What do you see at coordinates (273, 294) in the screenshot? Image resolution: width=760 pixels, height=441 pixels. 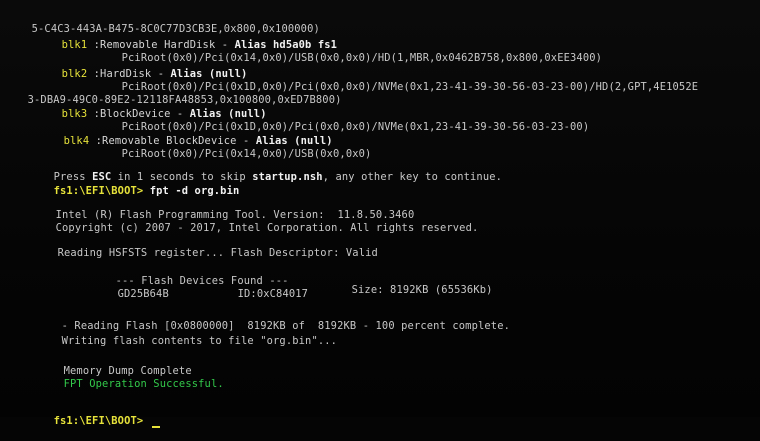 I see `device-id-text: ID:0xC84017` at bounding box center [273, 294].